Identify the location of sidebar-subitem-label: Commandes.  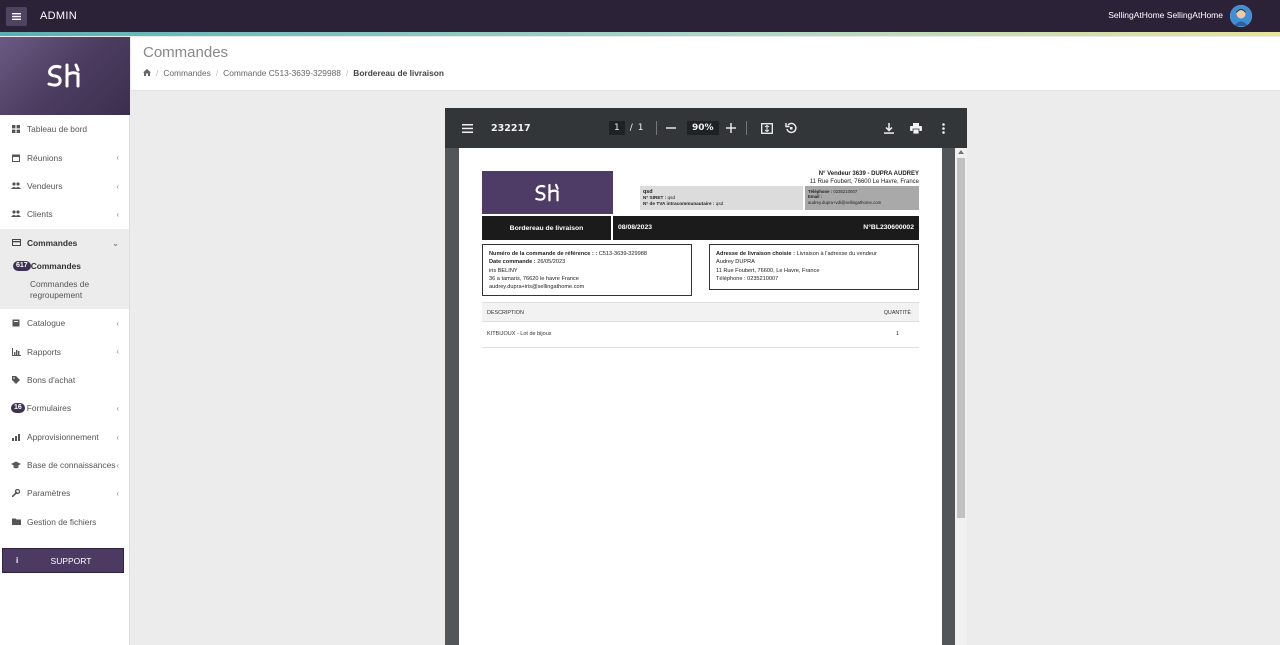
(55, 265).